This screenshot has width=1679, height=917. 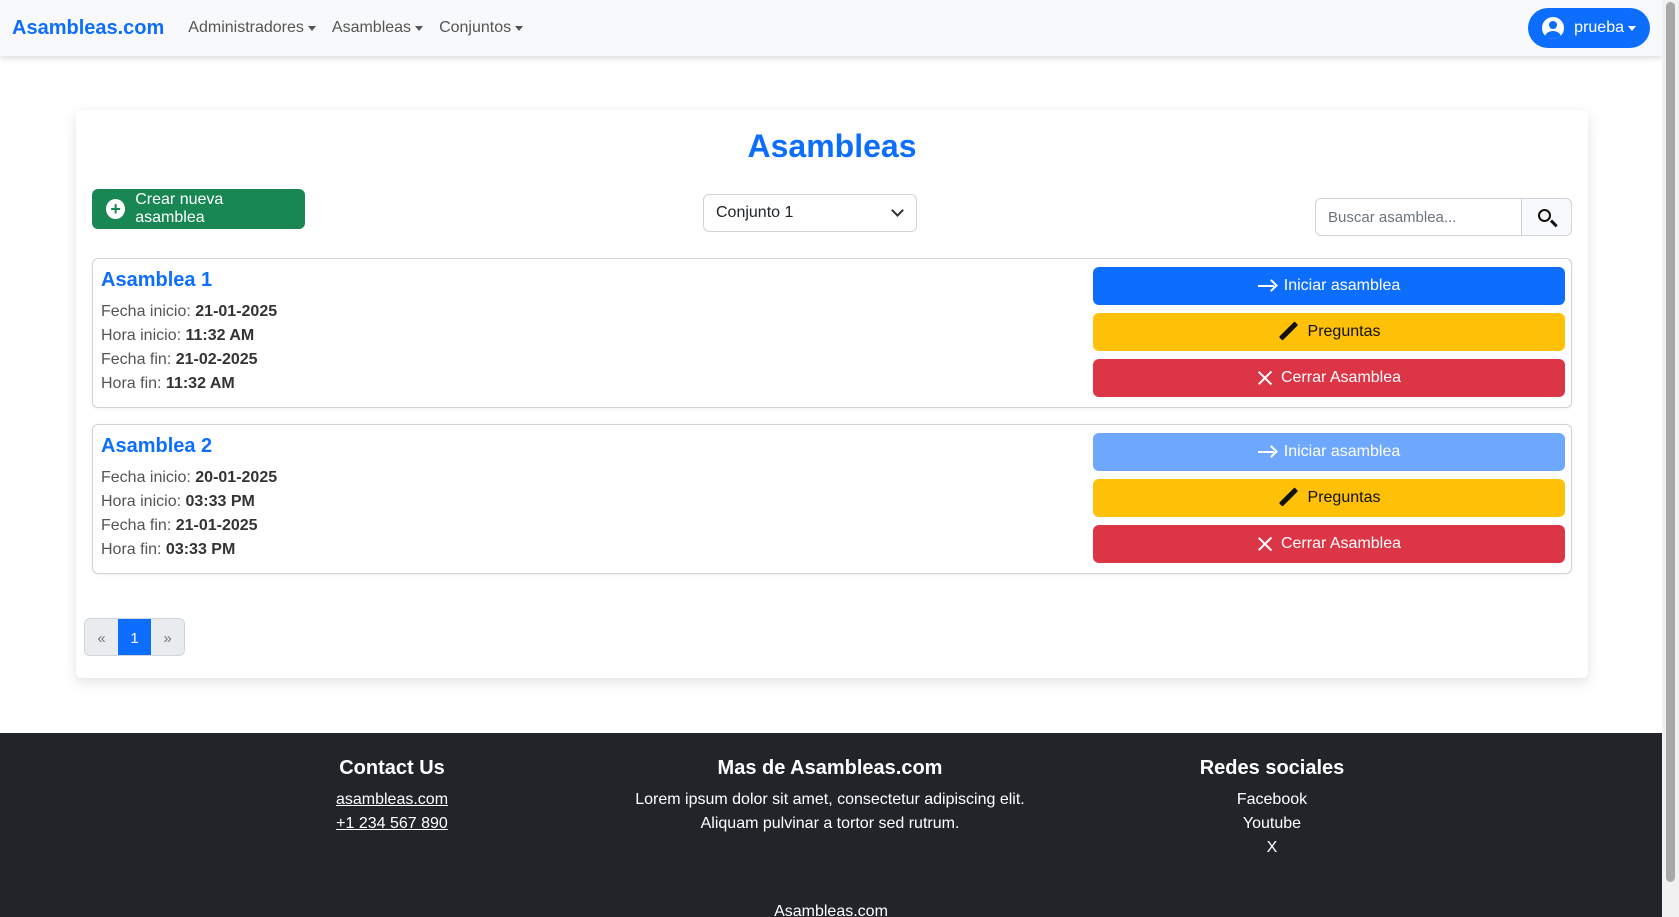 What do you see at coordinates (392, 800) in the screenshot?
I see `footer-site-link: asambleas.com` at bounding box center [392, 800].